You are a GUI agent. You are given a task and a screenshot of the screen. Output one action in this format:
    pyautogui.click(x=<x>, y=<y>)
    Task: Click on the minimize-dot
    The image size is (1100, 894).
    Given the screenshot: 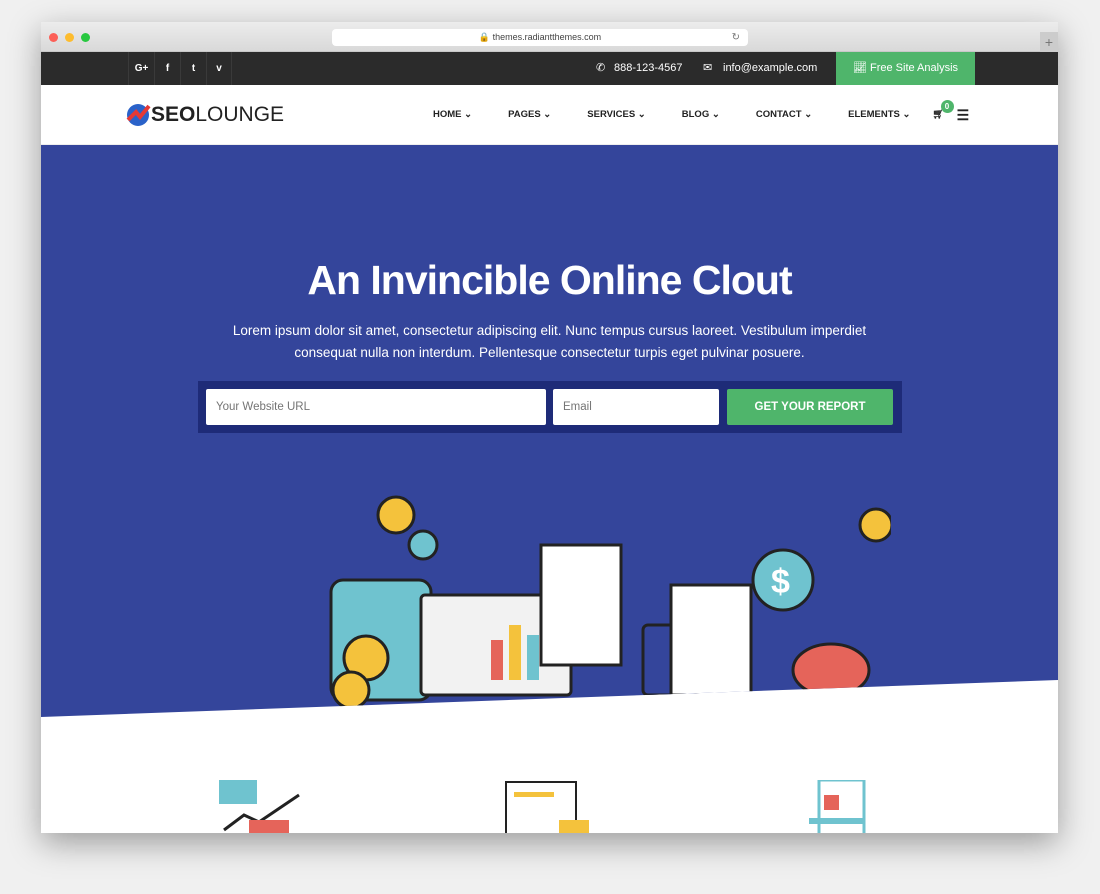 What is the action you would take?
    pyautogui.click(x=69, y=37)
    